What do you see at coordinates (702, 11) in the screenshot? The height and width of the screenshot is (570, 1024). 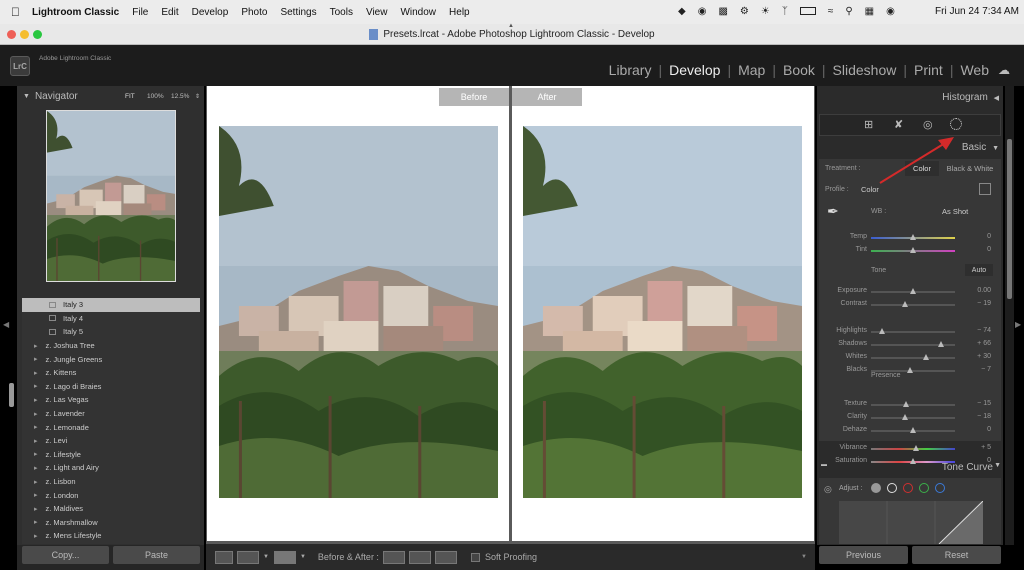 I see `creative-cloud-icon: ◉` at bounding box center [702, 11].